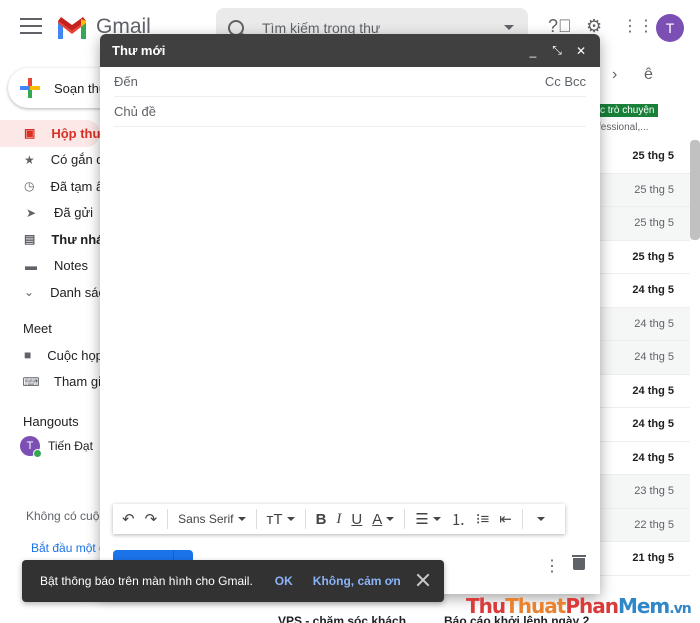 This screenshot has height=623, width=700. Describe the element at coordinates (30, 133) in the screenshot. I see `inbox-icon: ▣` at that location.